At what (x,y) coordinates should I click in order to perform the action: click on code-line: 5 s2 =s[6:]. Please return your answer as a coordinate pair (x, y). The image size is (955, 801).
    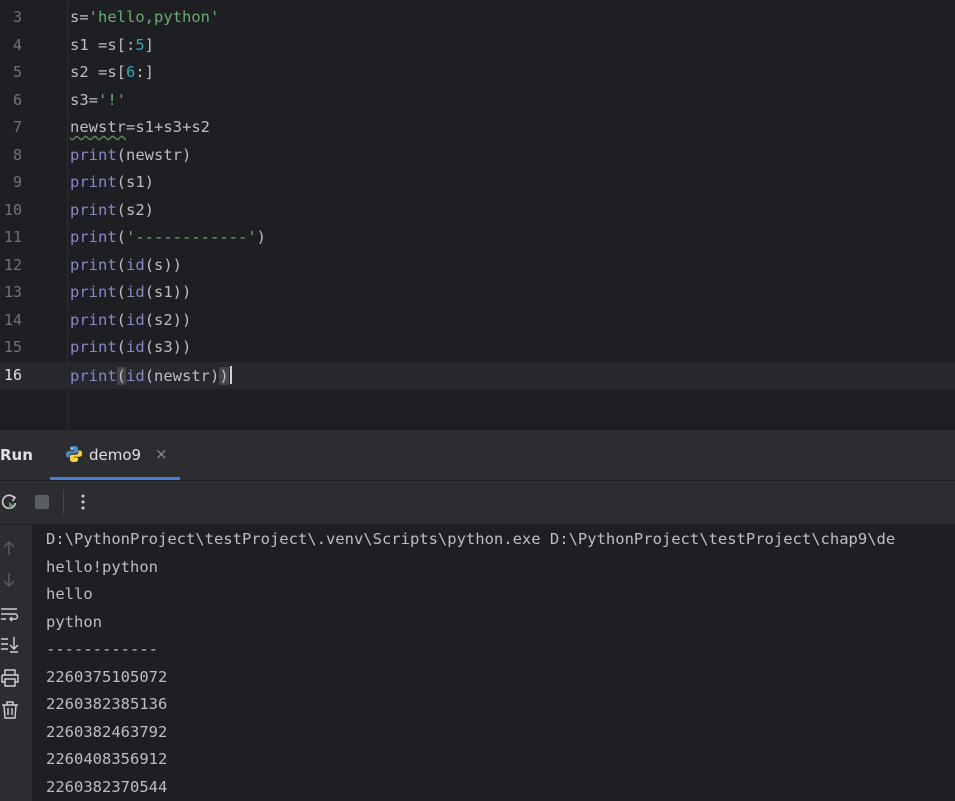
    Looking at the image, I should click on (477, 73).